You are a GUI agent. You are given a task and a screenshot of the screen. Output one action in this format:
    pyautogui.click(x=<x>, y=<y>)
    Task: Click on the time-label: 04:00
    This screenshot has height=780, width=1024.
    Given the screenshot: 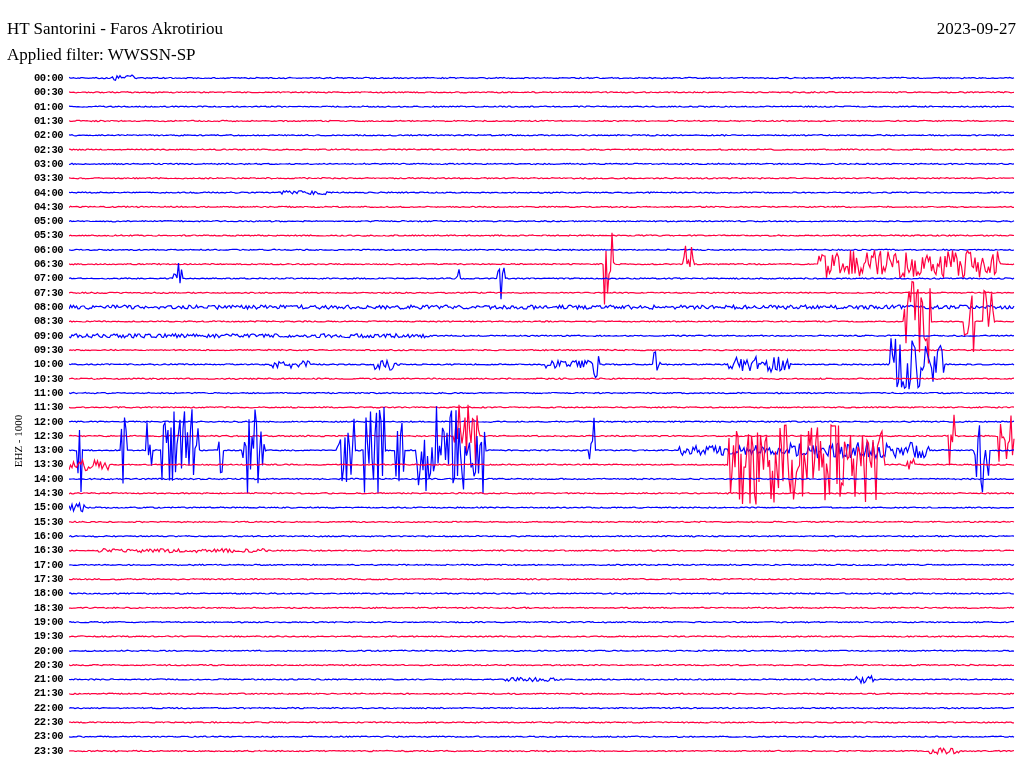 What is the action you would take?
    pyautogui.click(x=48, y=192)
    